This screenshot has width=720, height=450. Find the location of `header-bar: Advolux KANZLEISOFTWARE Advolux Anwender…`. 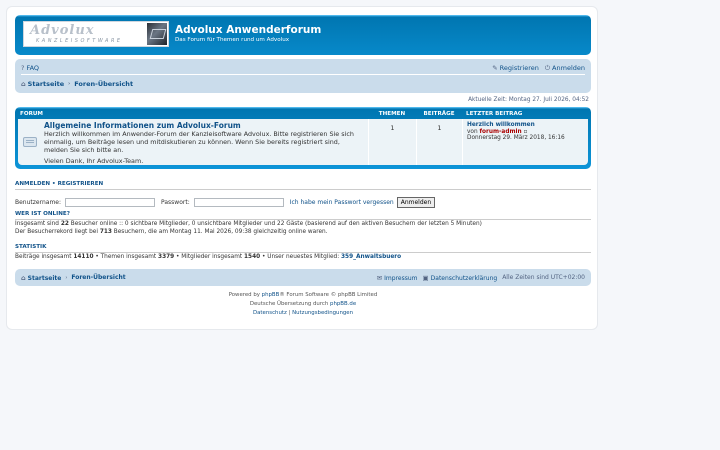

header-bar: Advolux KANZLEISOFTWARE Advolux Anwender… is located at coordinates (303, 35).